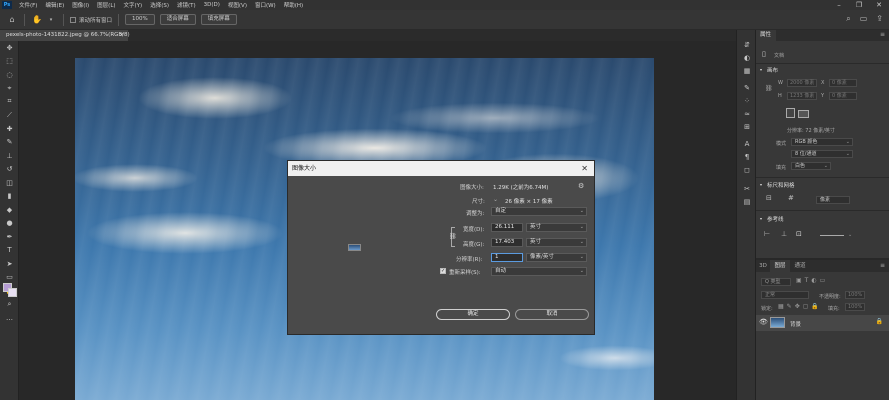 The image size is (889, 400). Describe the element at coordinates (507, 242) in the screenshot. I see `height-field: 17.403` at that location.